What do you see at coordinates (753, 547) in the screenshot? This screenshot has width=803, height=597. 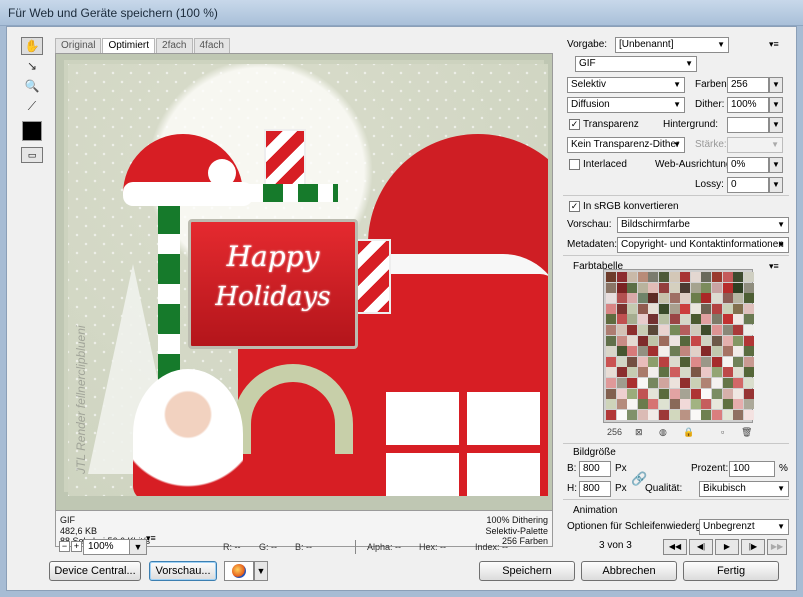 I see `next-frame-button: |▶` at bounding box center [753, 547].